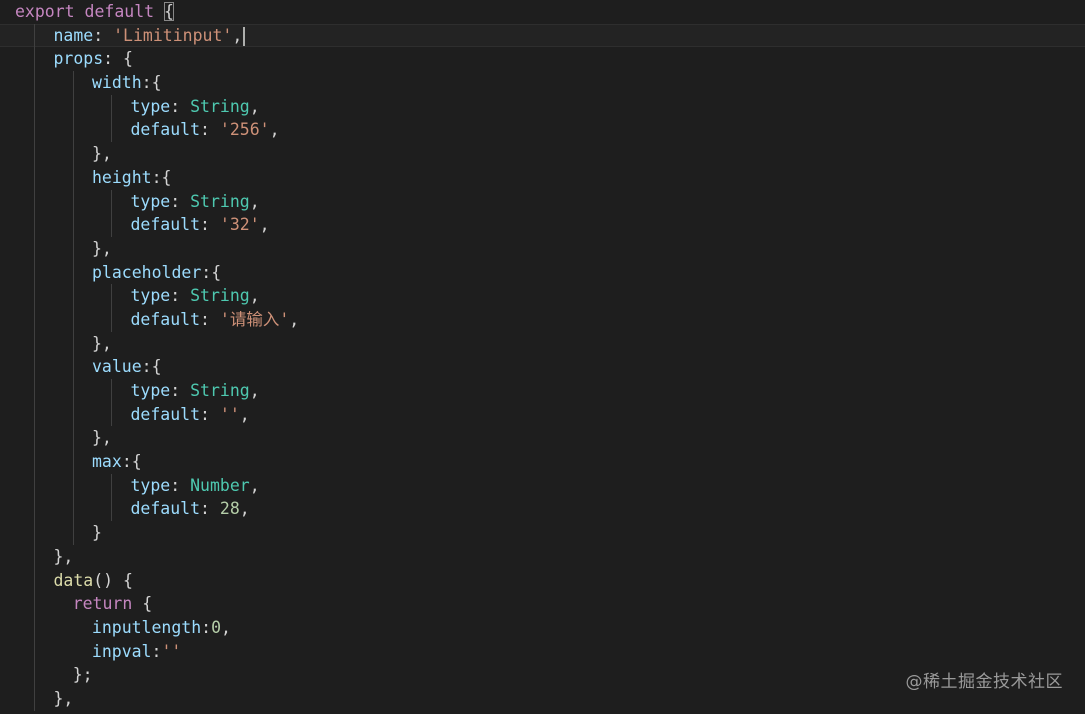 This screenshot has width=1085, height=714. Describe the element at coordinates (147, 272) in the screenshot. I see `code-token: placeholder` at that location.